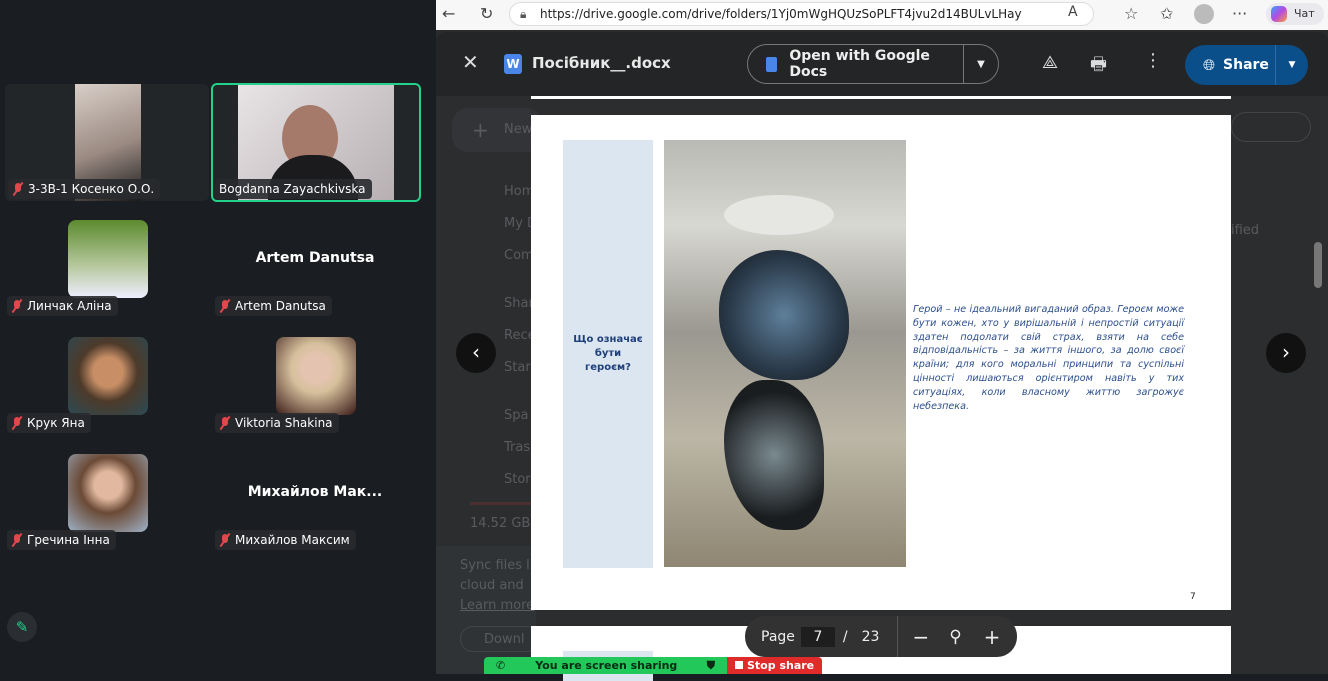  Describe the element at coordinates (992, 637) in the screenshot. I see `zoom-in-icon: +` at that location.